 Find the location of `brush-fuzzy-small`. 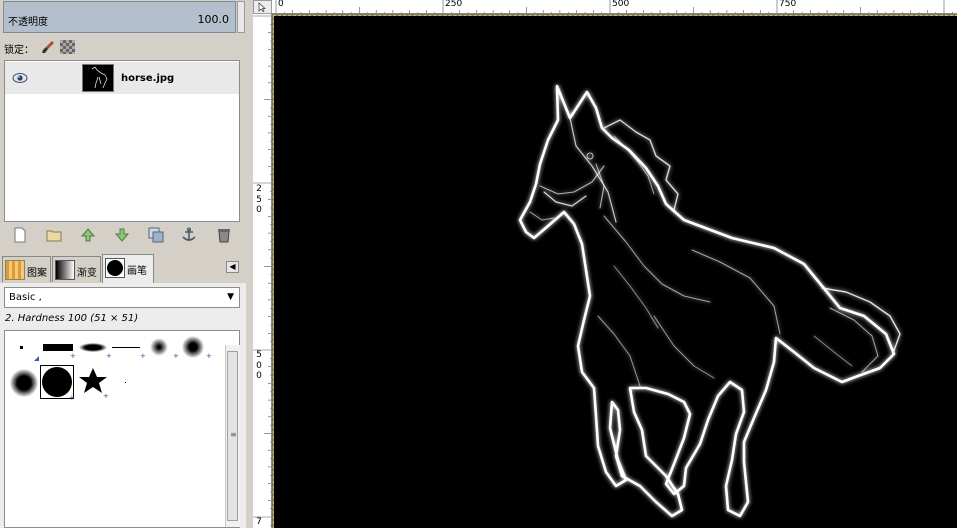

brush-fuzzy-small is located at coordinates (159, 347).